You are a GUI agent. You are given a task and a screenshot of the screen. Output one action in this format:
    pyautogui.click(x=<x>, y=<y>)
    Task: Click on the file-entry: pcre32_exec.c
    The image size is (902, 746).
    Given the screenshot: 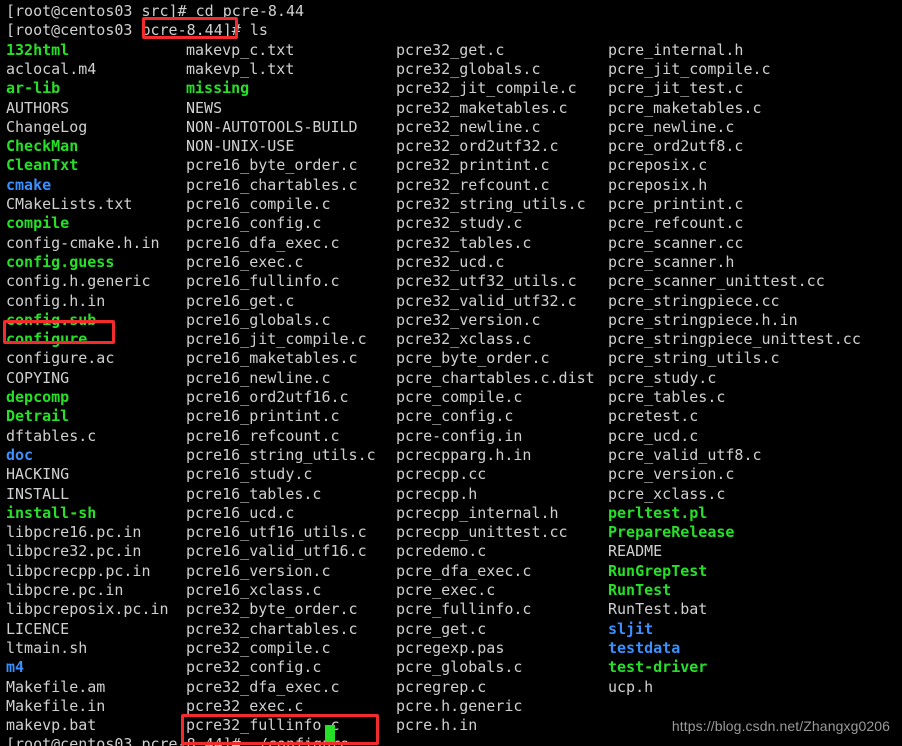 What is the action you would take?
    pyautogui.click(x=245, y=705)
    